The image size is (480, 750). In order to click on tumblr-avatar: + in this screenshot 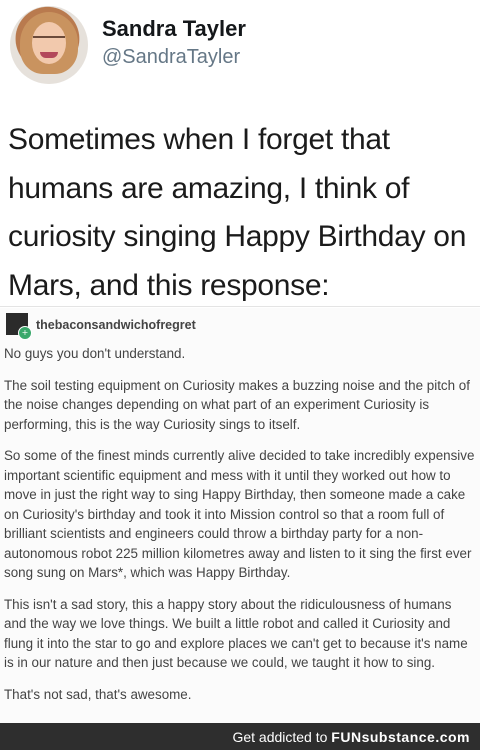, I will do `click(19, 326)`.